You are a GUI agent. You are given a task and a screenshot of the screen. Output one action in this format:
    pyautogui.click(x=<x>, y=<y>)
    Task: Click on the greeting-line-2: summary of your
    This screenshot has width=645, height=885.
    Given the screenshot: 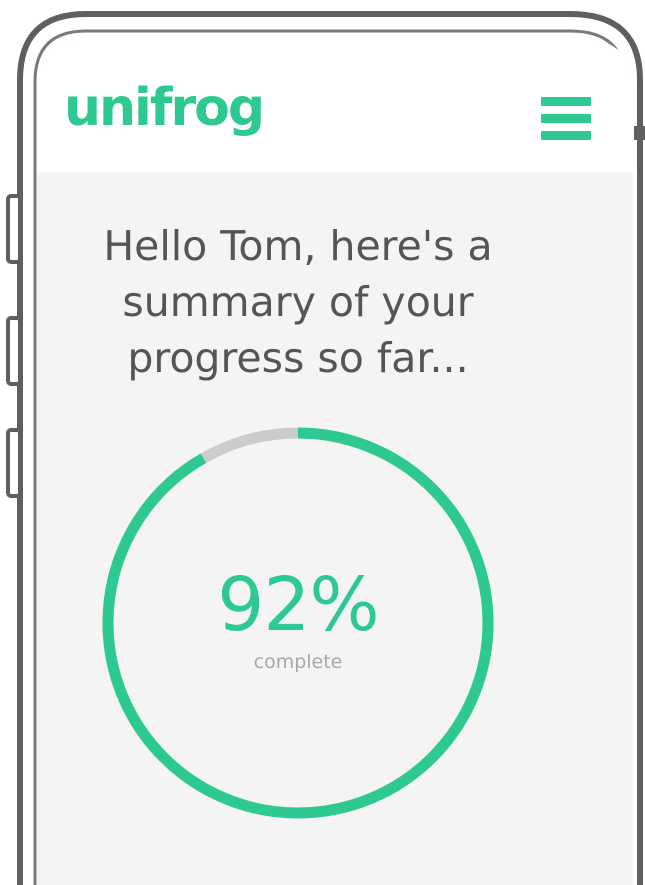 What is the action you would take?
    pyautogui.click(x=298, y=302)
    